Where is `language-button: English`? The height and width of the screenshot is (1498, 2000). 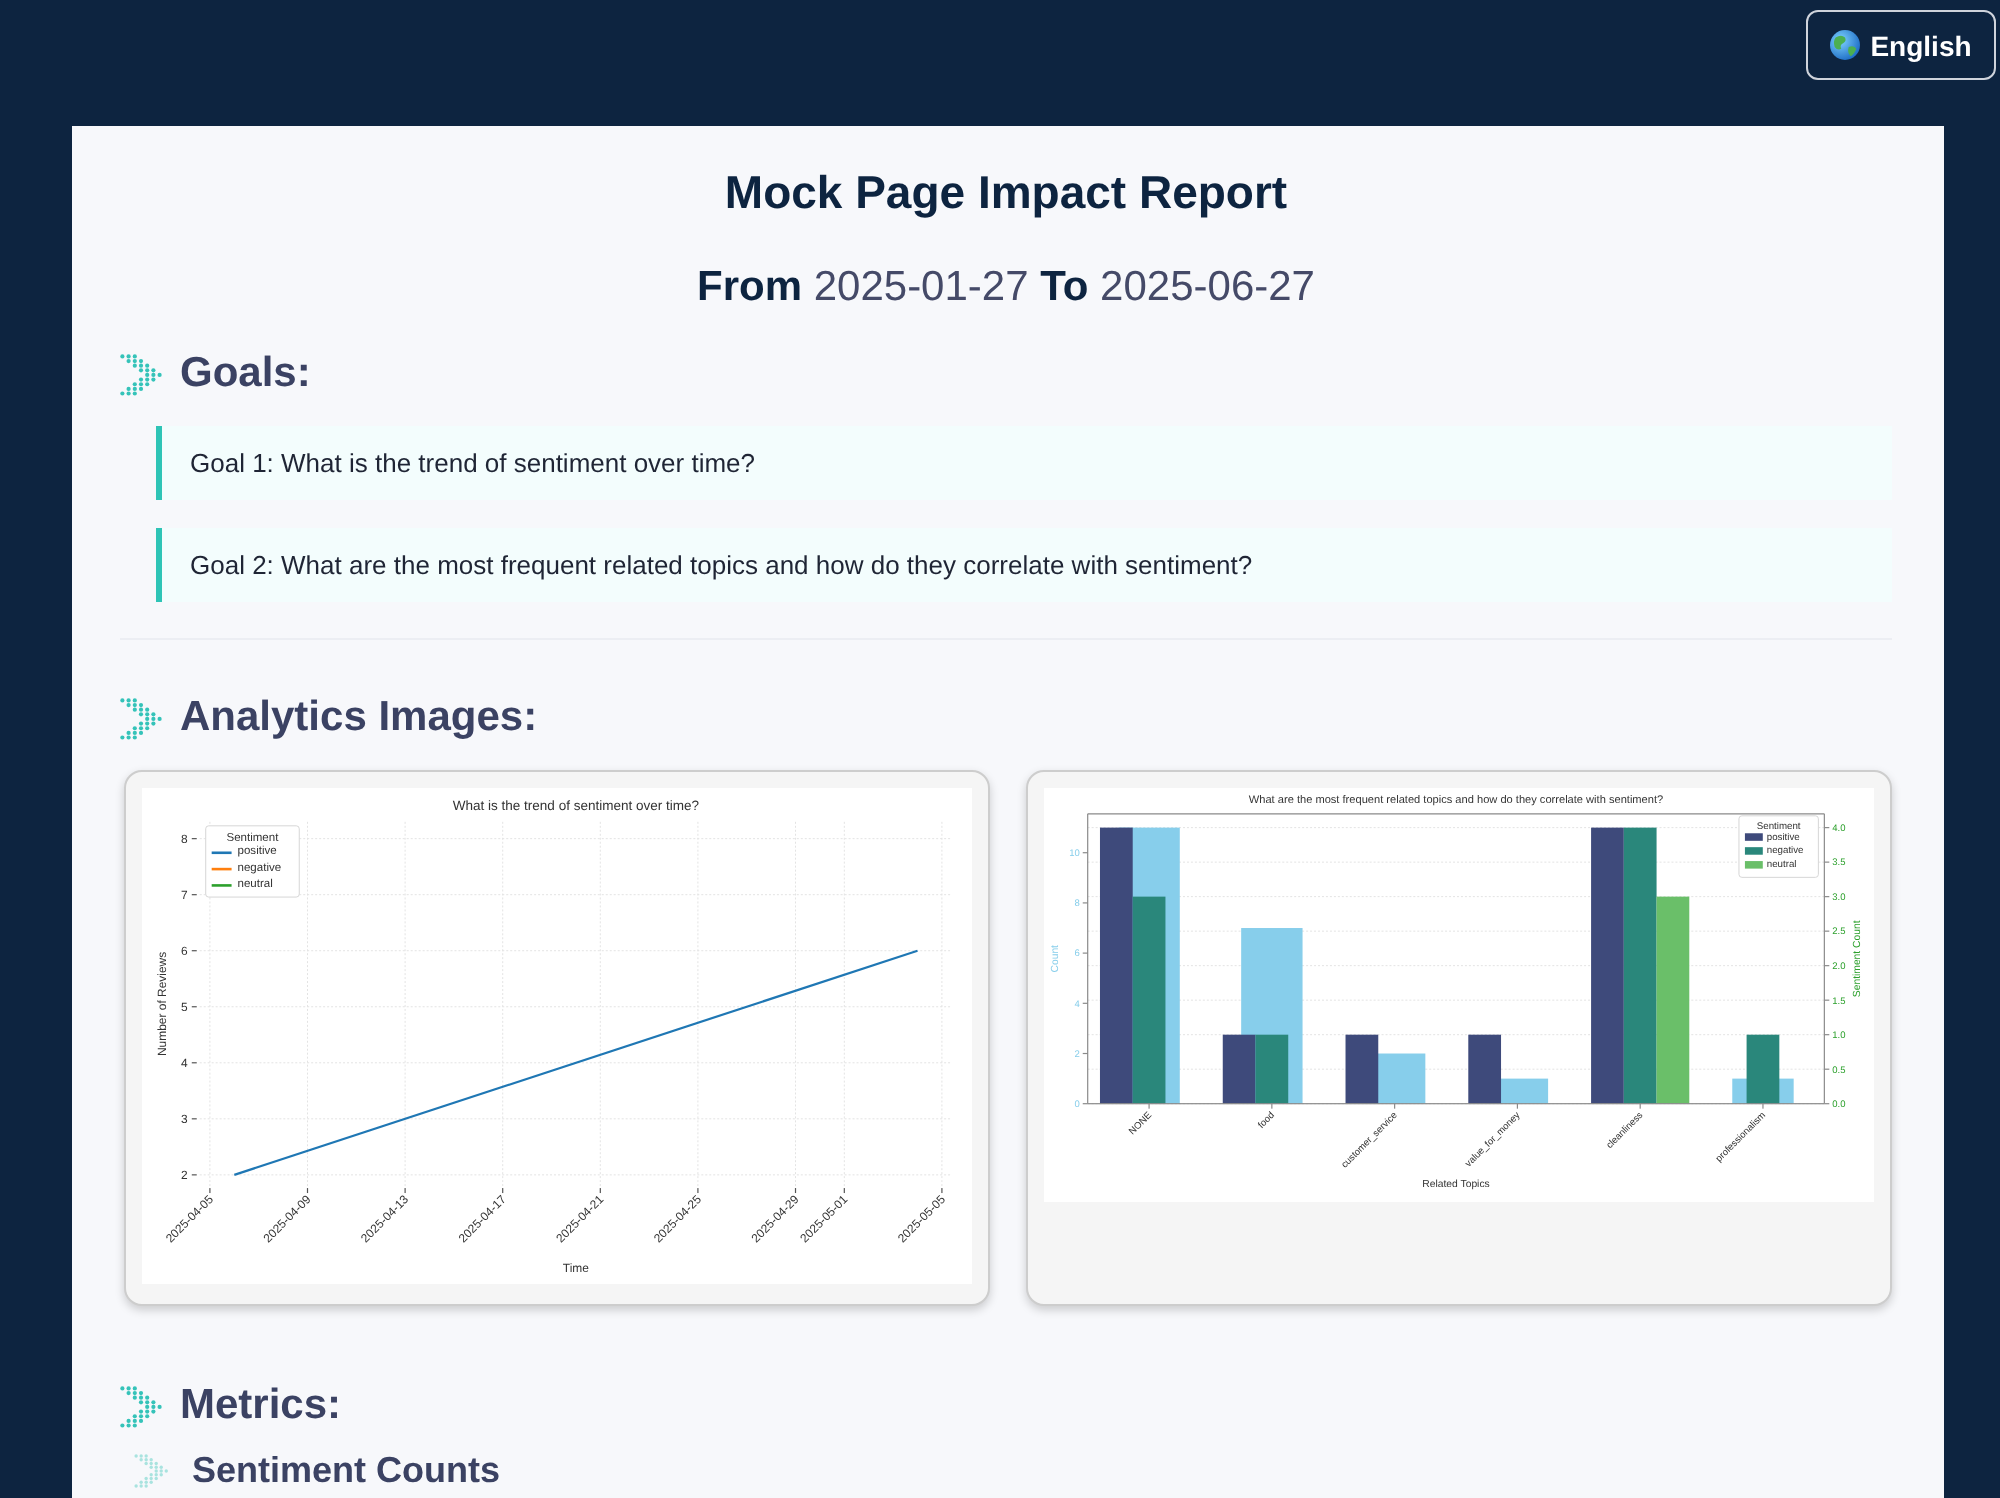
language-button: English is located at coordinates (1901, 45).